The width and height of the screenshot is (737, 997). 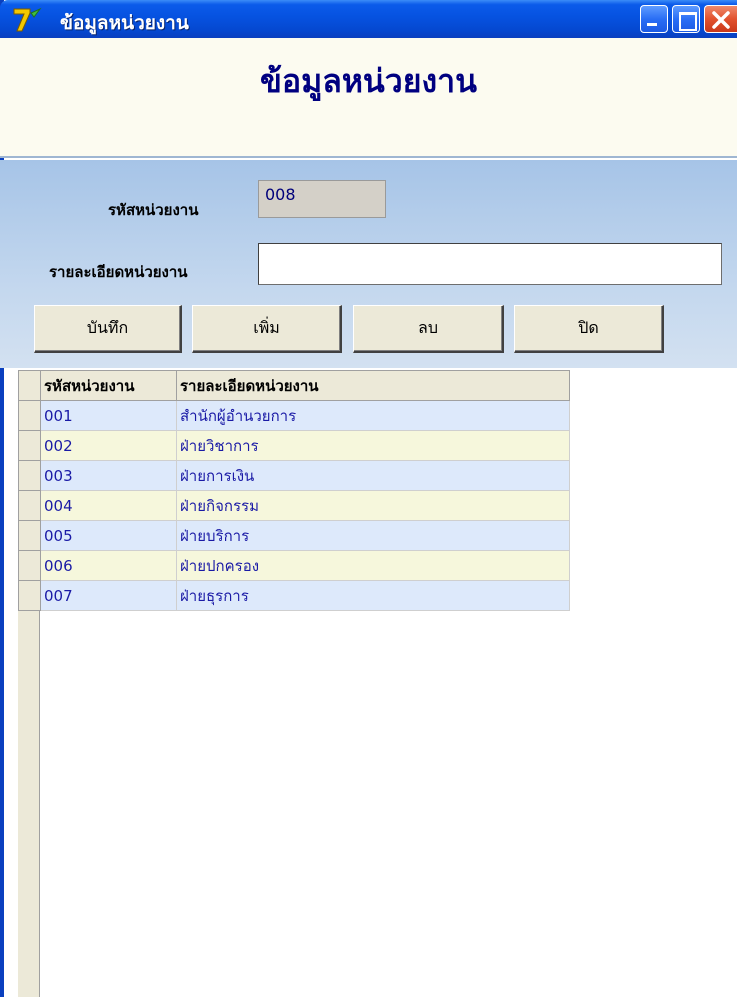 I want to click on save-button: บันทึก, so click(x=108, y=329).